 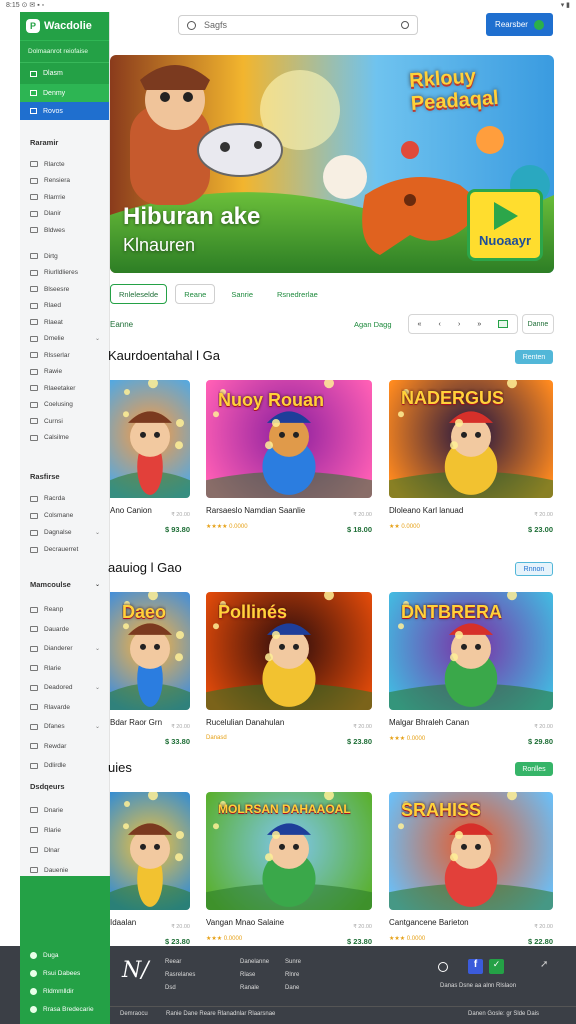 I want to click on game-title: Dloleano Karl lanuad, so click(x=426, y=510).